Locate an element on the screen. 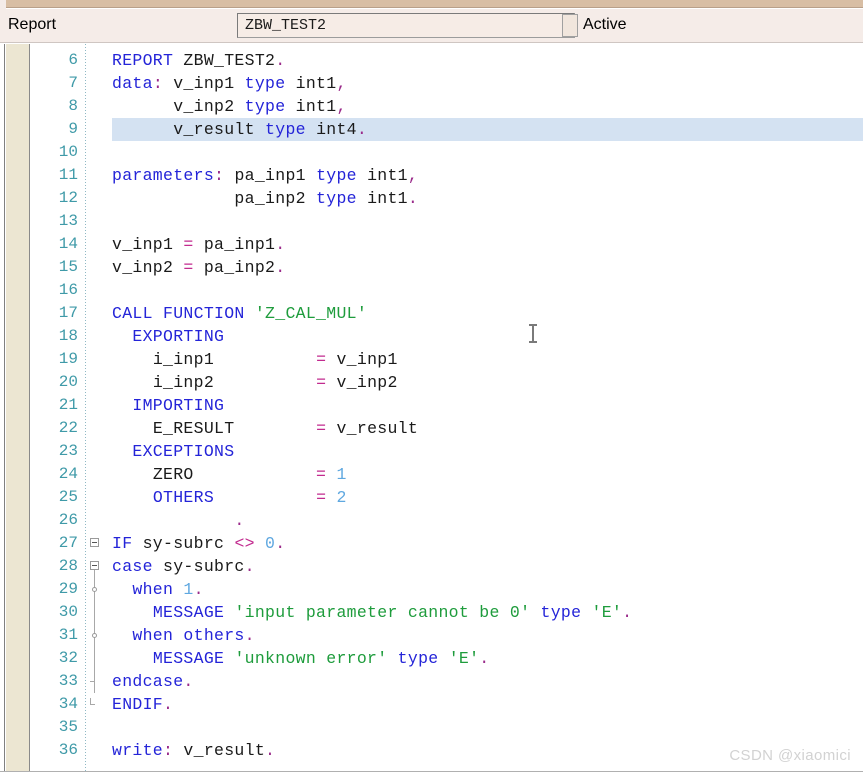  code-line: 21 IMPORTING is located at coordinates (431, 405).